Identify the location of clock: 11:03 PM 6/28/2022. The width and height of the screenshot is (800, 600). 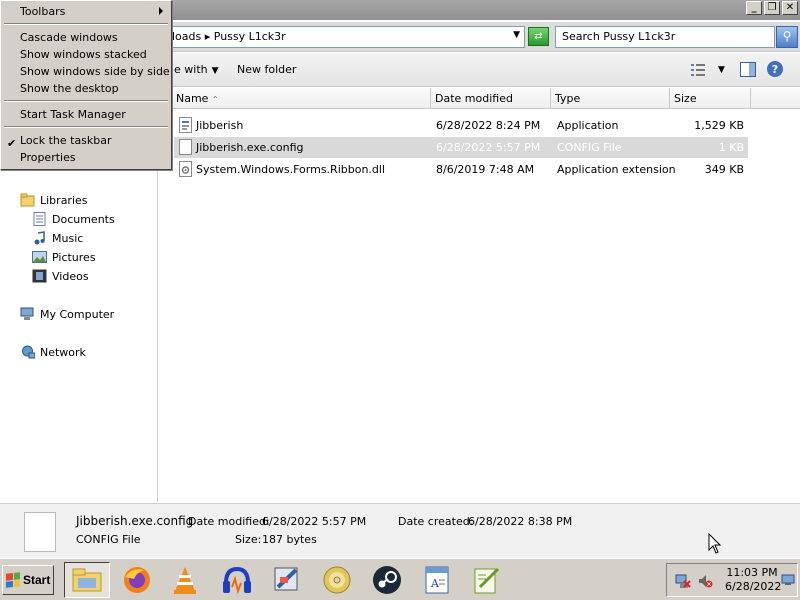
(753, 580).